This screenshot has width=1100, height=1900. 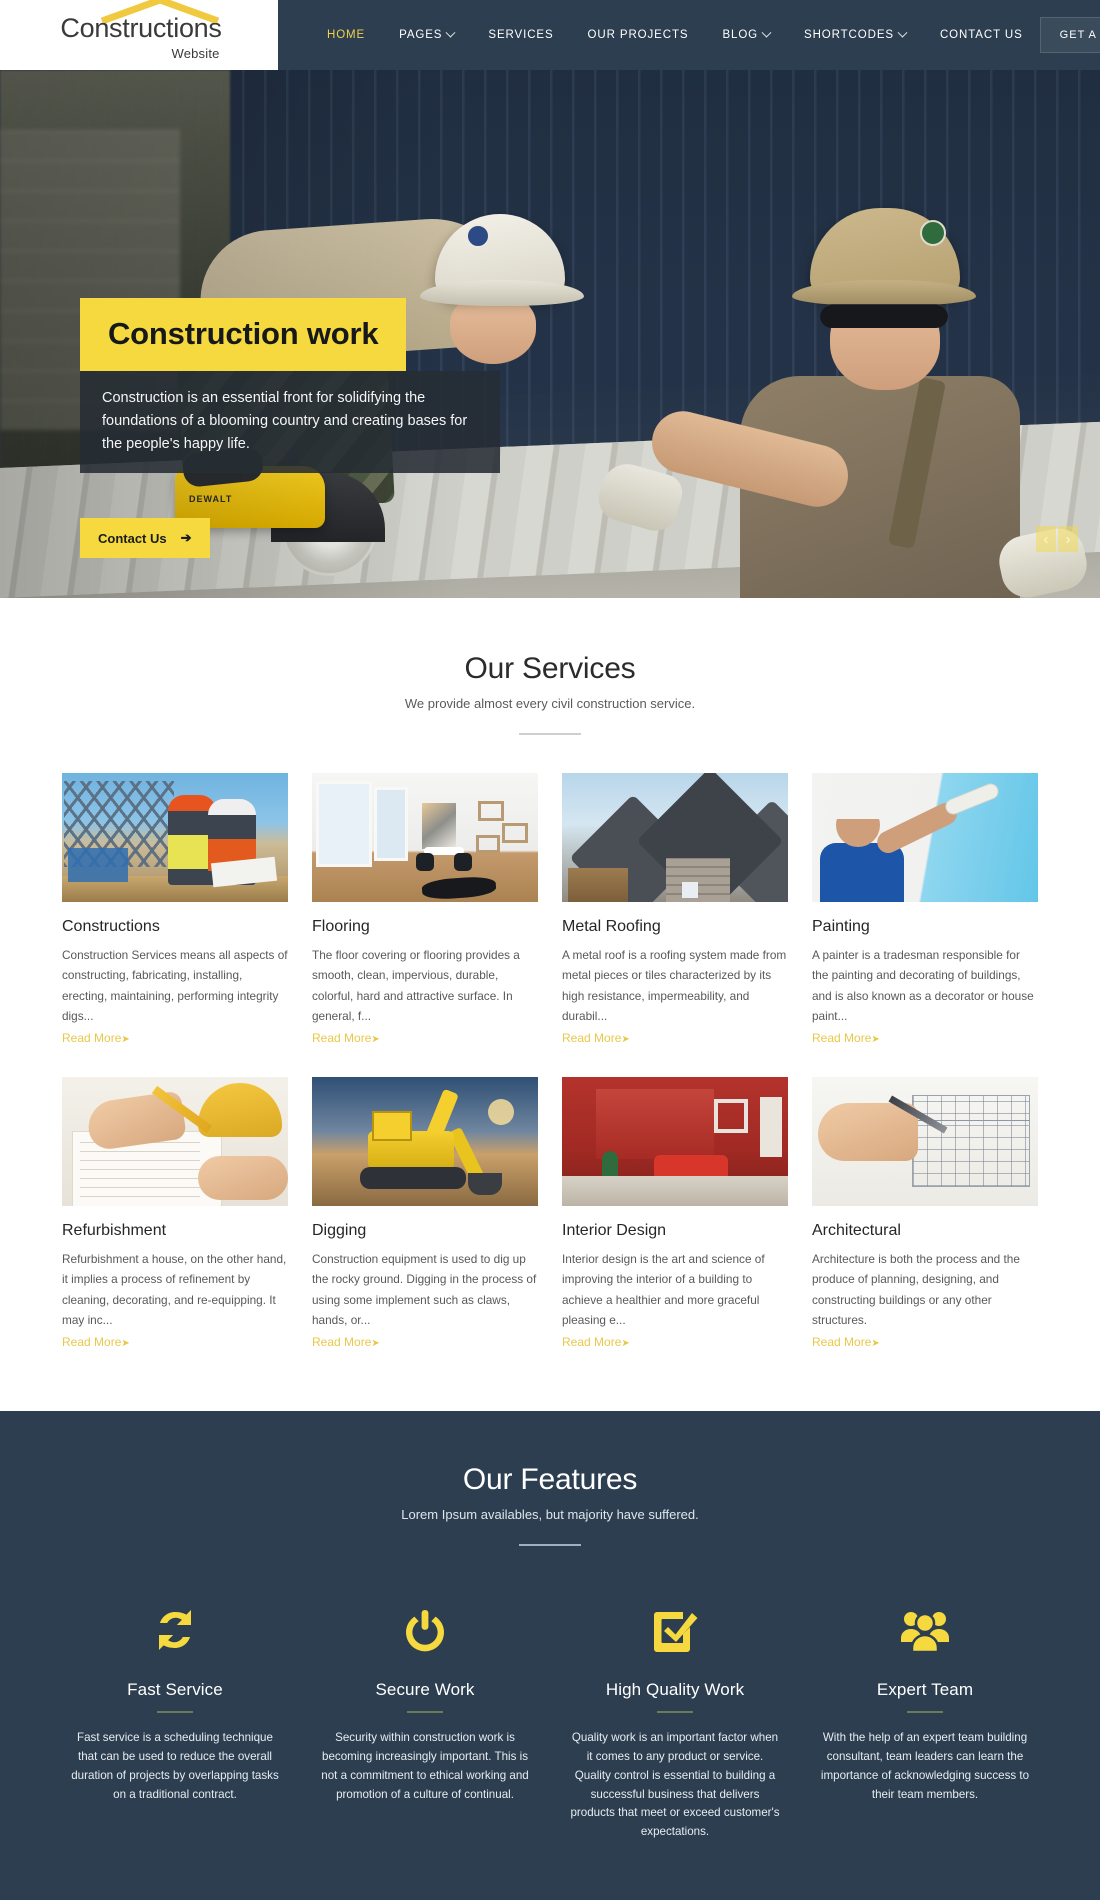 I want to click on service-title: Interior Design, so click(x=614, y=1231).